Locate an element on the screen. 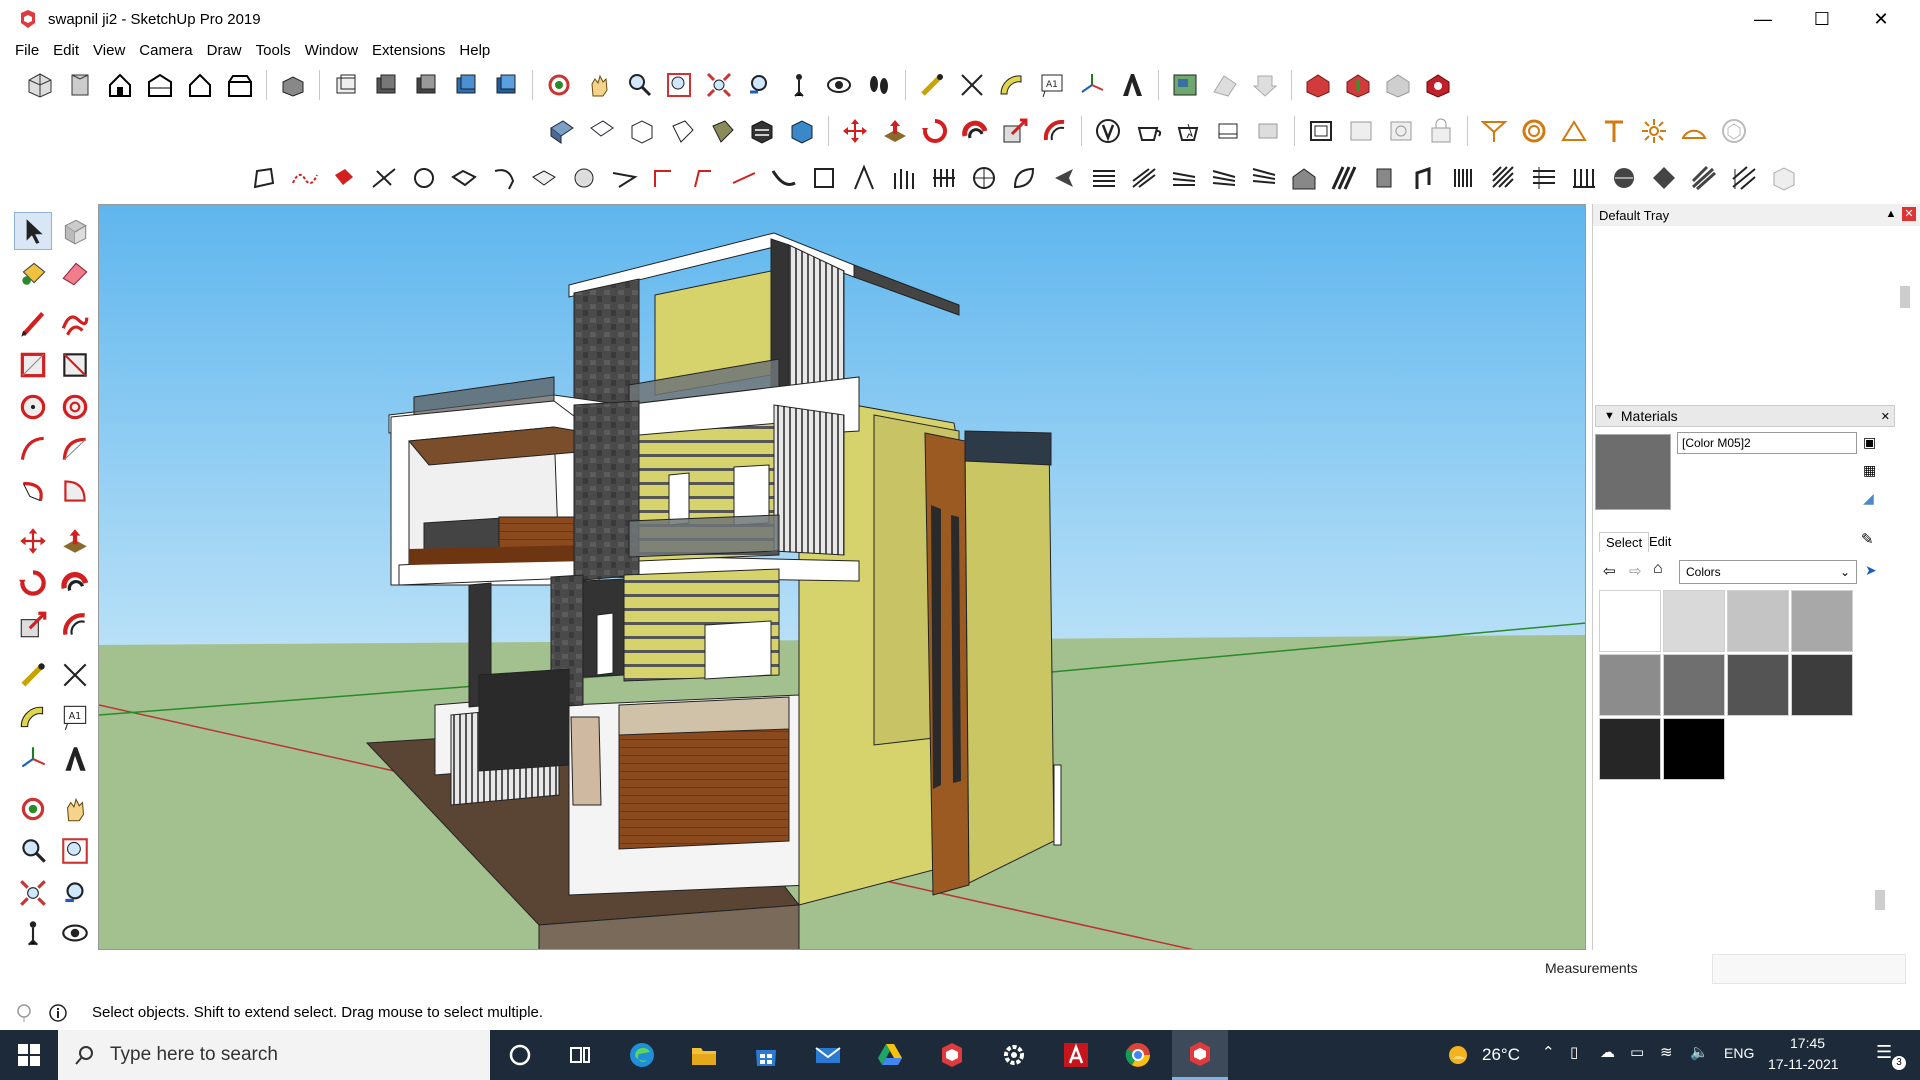 Image resolution: width=1920 pixels, height=1080 pixels. sketchup-taskbar-icon is located at coordinates (1200, 1055).